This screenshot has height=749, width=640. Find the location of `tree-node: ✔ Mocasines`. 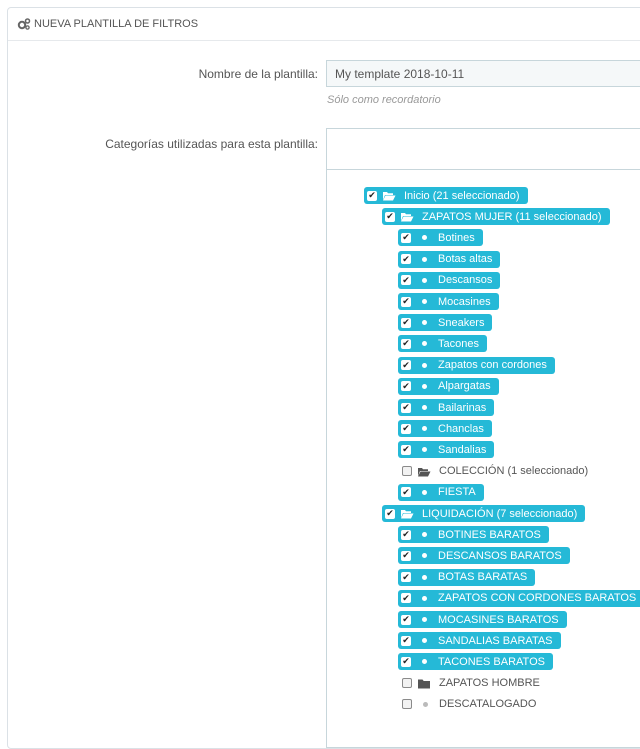

tree-node: ✔ Mocasines is located at coordinates (448, 301).